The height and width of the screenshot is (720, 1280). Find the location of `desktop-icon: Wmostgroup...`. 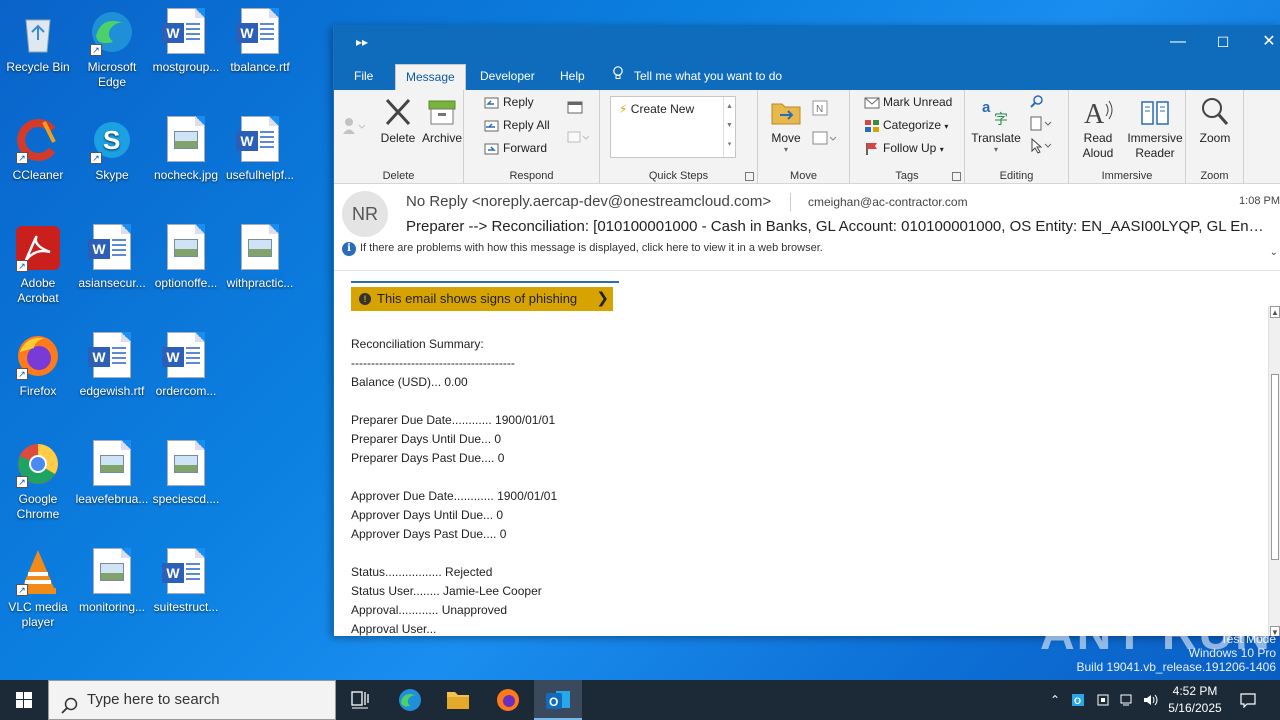

desktop-icon: Wmostgroup... is located at coordinates (186, 41).